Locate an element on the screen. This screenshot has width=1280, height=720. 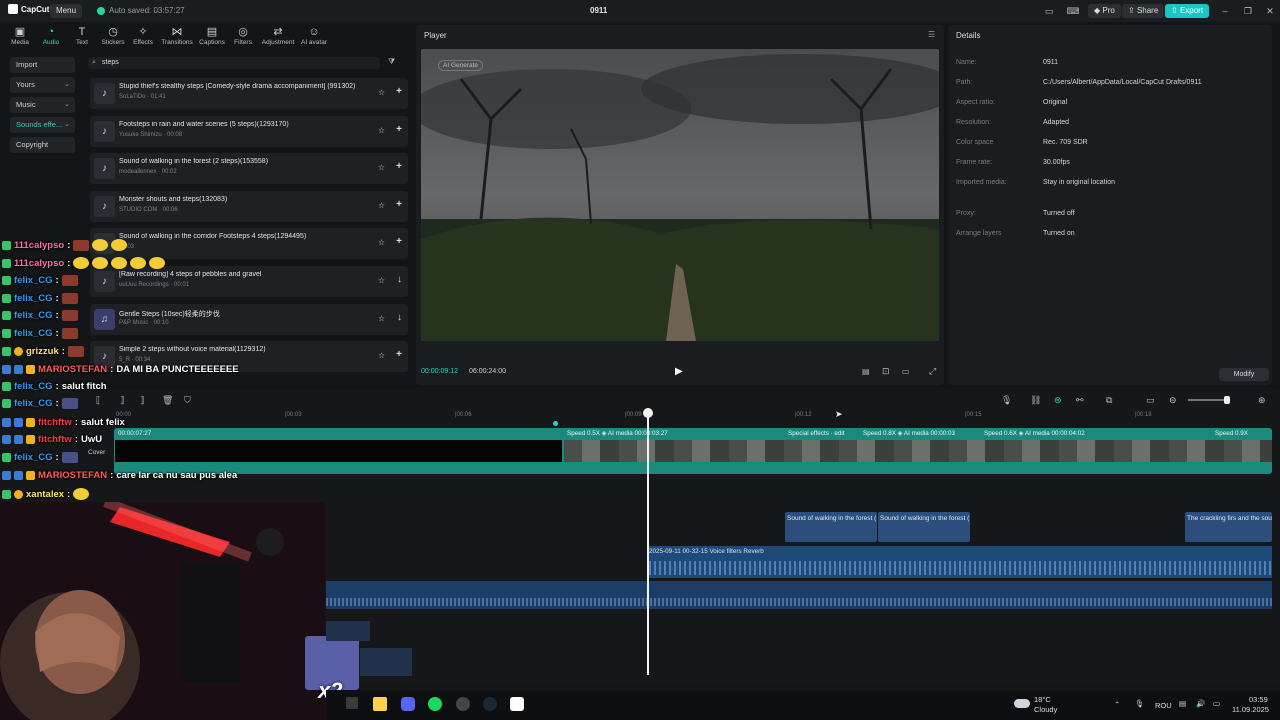
playhead is located at coordinates (648, 542).